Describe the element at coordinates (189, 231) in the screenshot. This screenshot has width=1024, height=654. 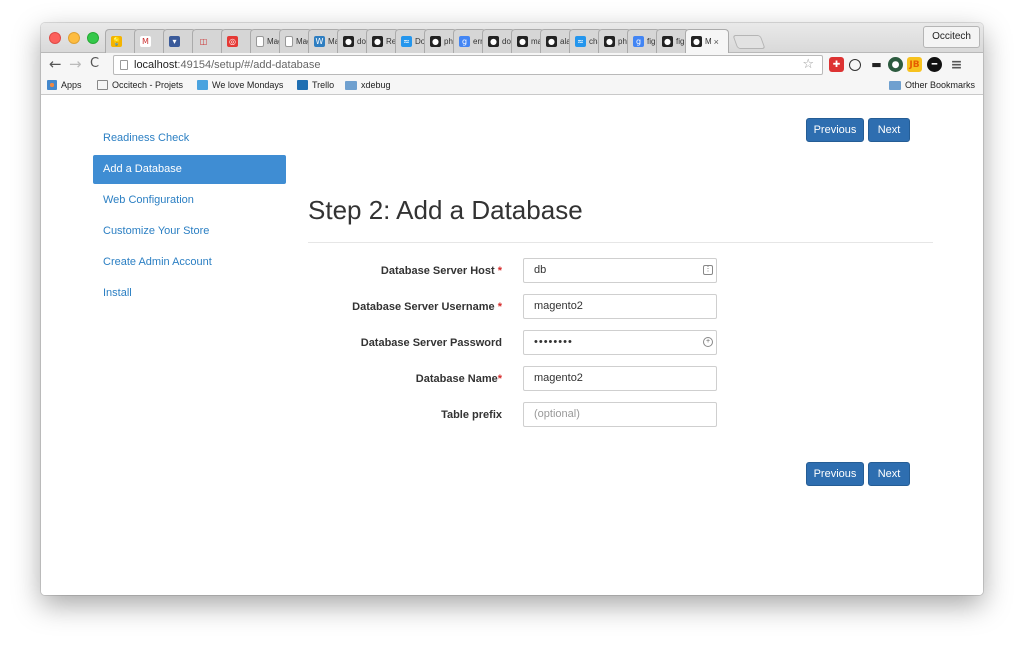
I see `wizard-step-customize-your-store: Customize Your Store` at that location.